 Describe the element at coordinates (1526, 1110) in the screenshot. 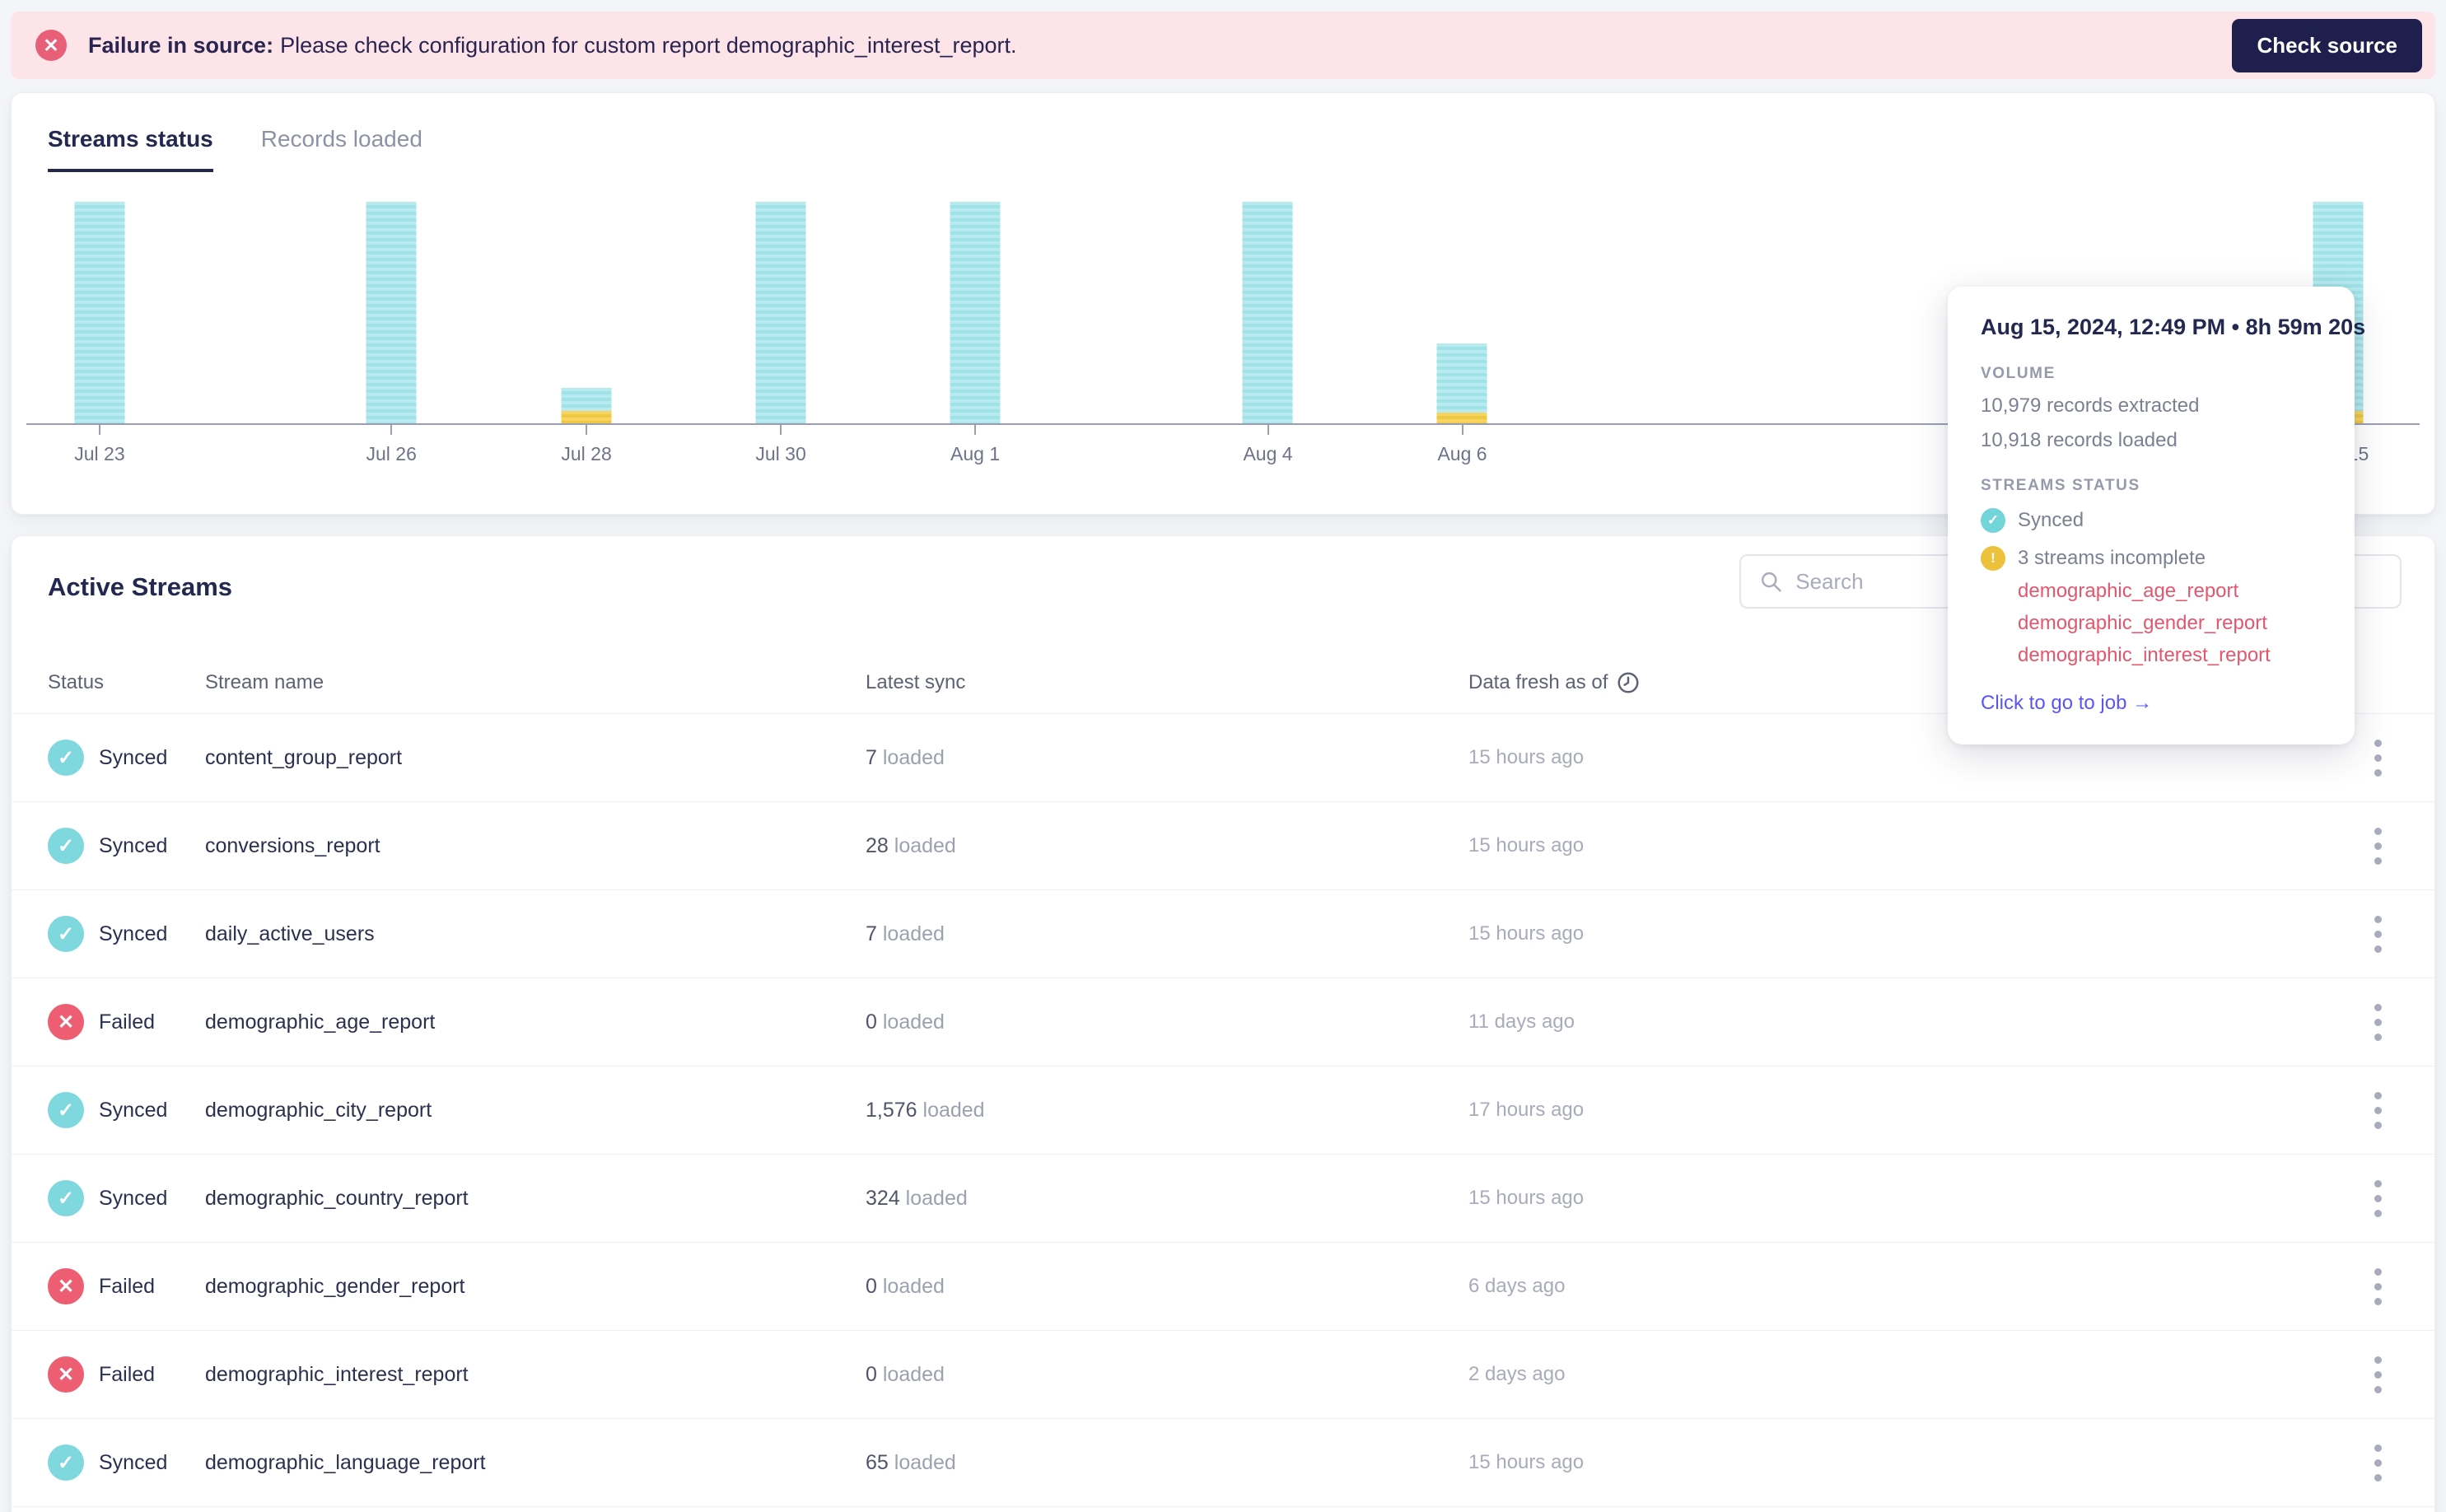

I see `fresh-value: 17 hours ago` at that location.